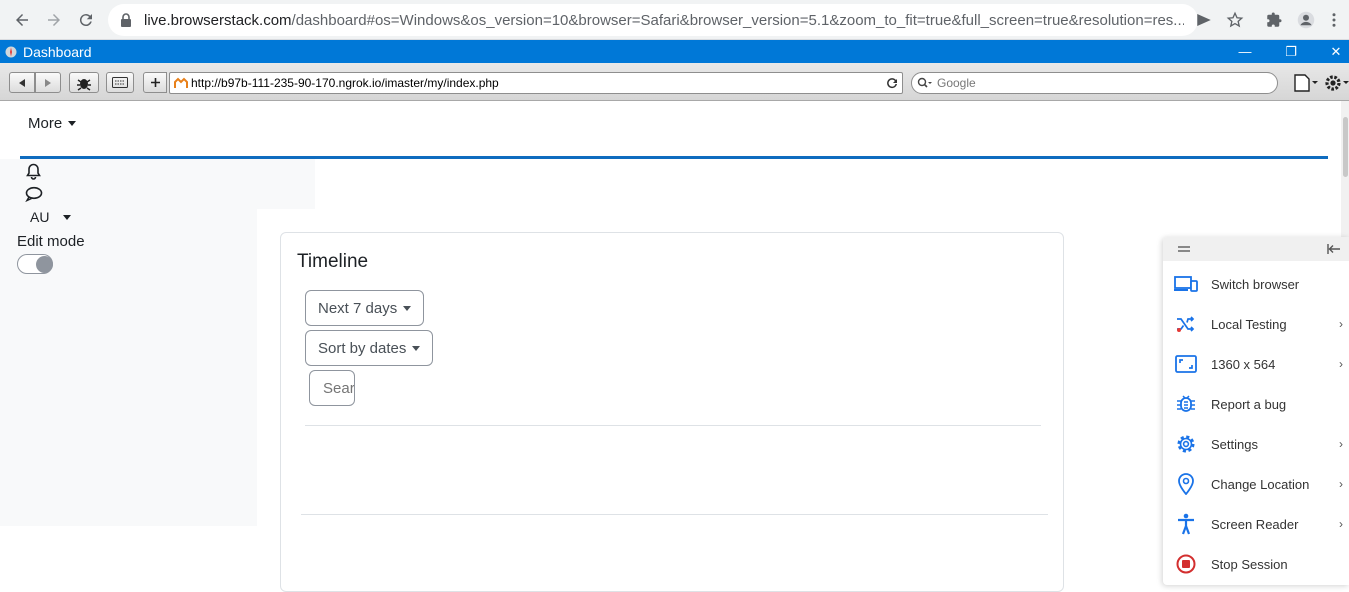  What do you see at coordinates (1186, 484) in the screenshot?
I see `location-pin-icon` at bounding box center [1186, 484].